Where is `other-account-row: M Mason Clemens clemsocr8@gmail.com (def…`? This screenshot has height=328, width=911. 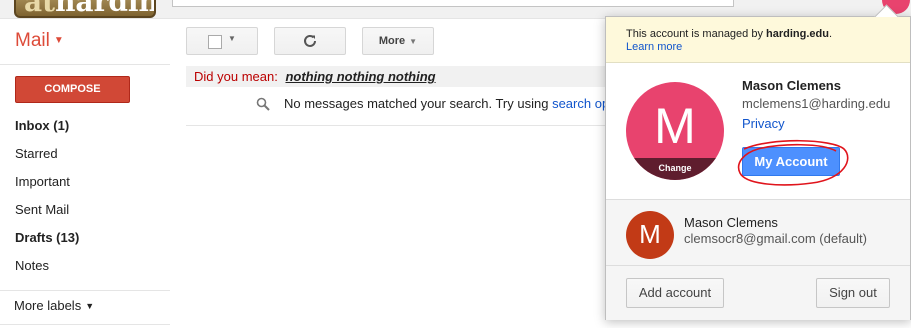
other-account-row: M Mason Clemens clemsocr8@gmail.com (def… is located at coordinates (758, 232).